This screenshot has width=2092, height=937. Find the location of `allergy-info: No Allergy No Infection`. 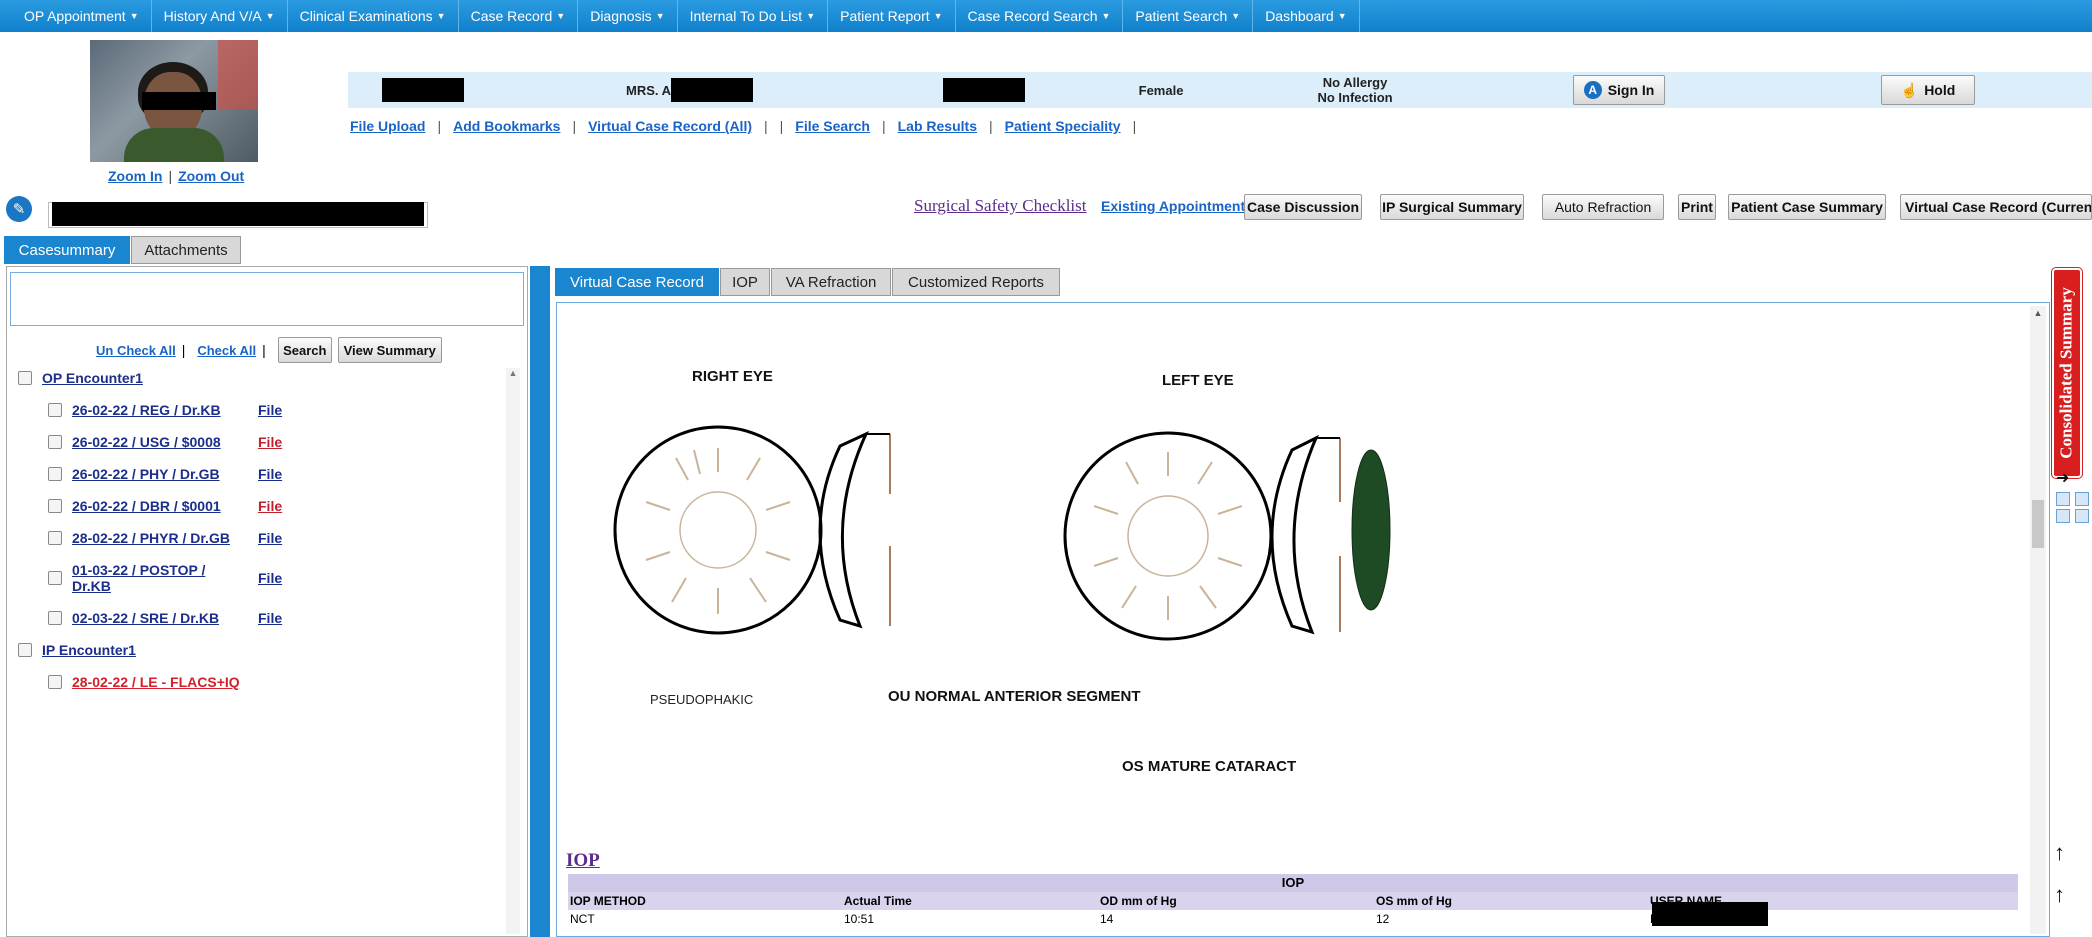

allergy-info: No Allergy No Infection is located at coordinates (1355, 90).